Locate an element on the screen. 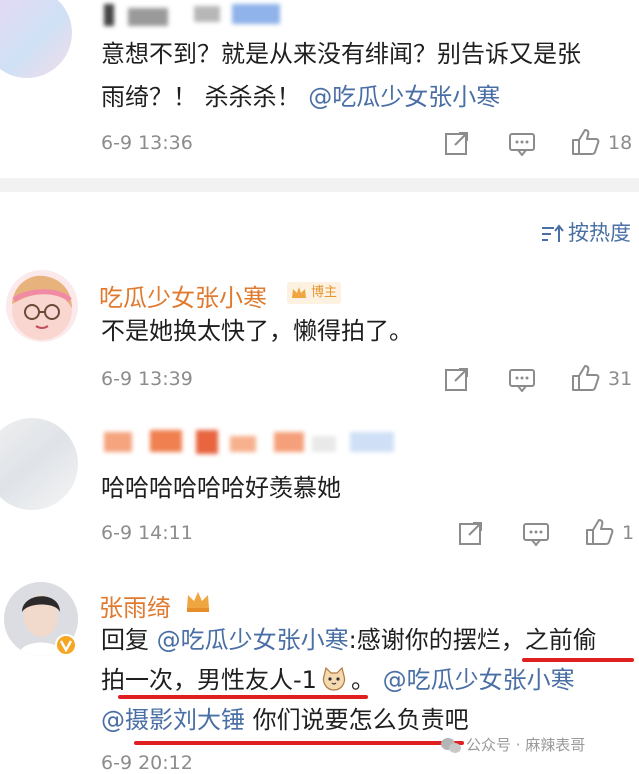  sort-by-hot-button: 按热度 is located at coordinates (585, 232).